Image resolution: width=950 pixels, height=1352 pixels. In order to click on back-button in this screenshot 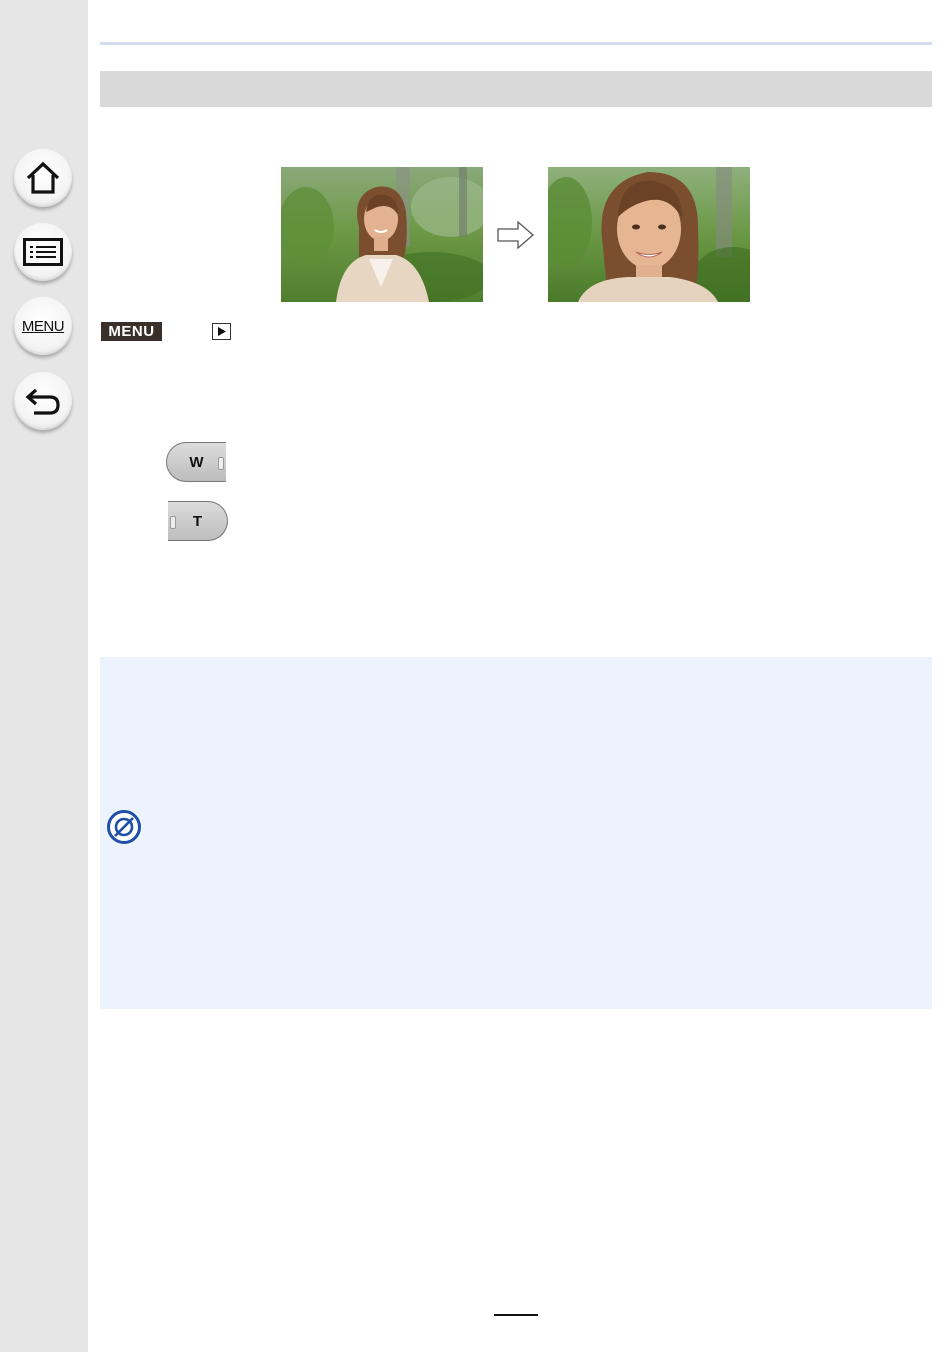, I will do `click(43, 401)`.